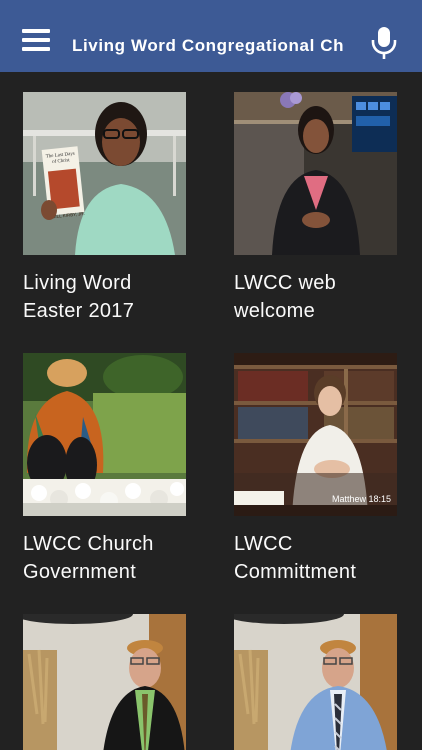 The image size is (422, 750). I want to click on app-title: Living Word Congregational Ch, so click(208, 45).